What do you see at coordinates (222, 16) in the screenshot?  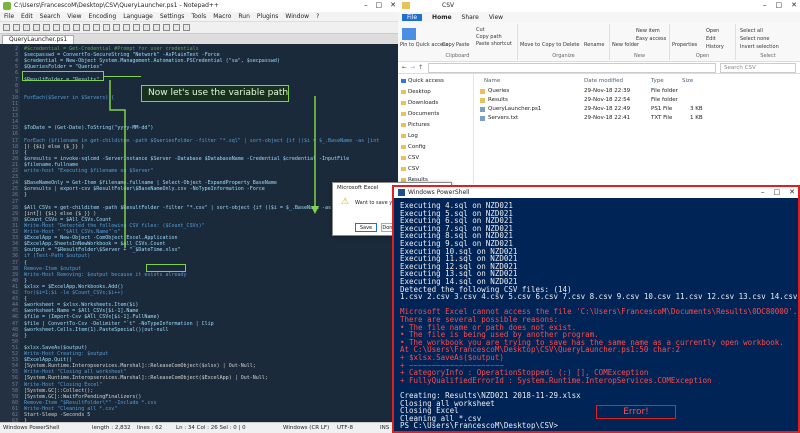 I see `menu-item: Macro` at bounding box center [222, 16].